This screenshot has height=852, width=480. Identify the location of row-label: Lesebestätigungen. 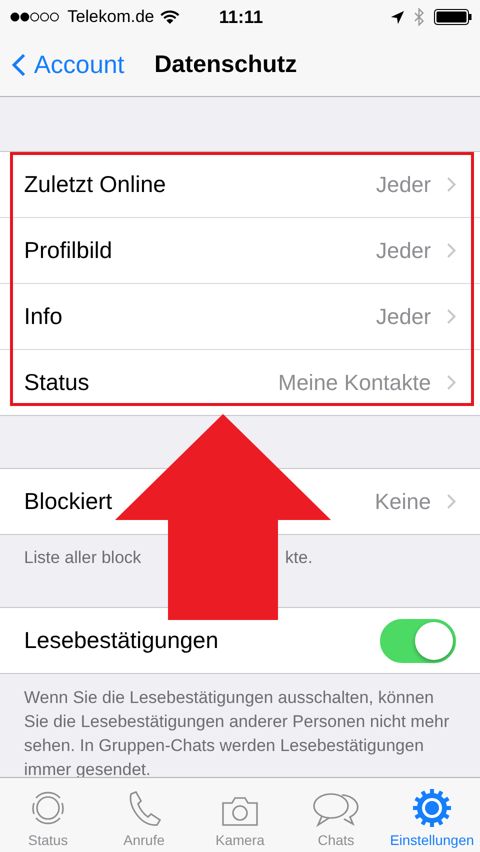
(122, 640).